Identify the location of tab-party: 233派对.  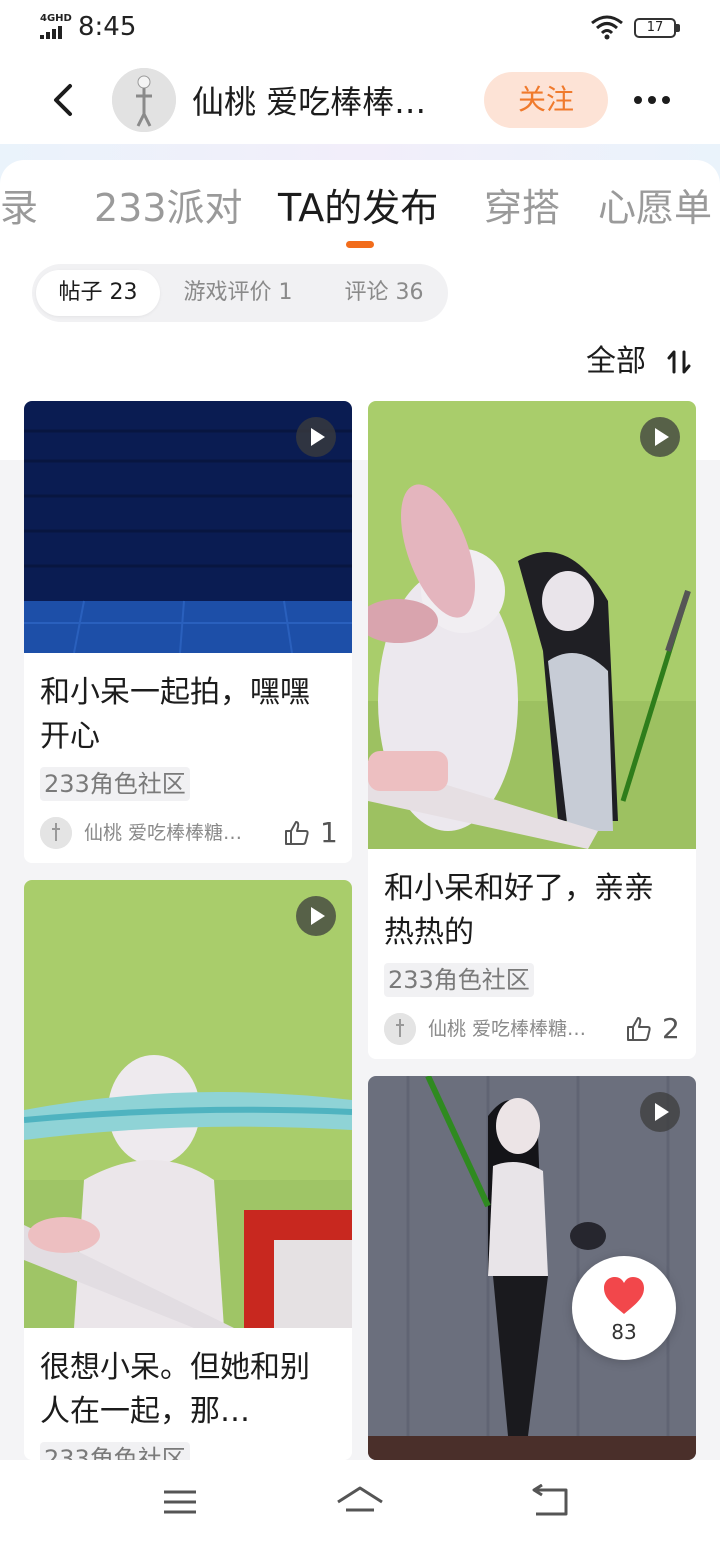
(168, 208).